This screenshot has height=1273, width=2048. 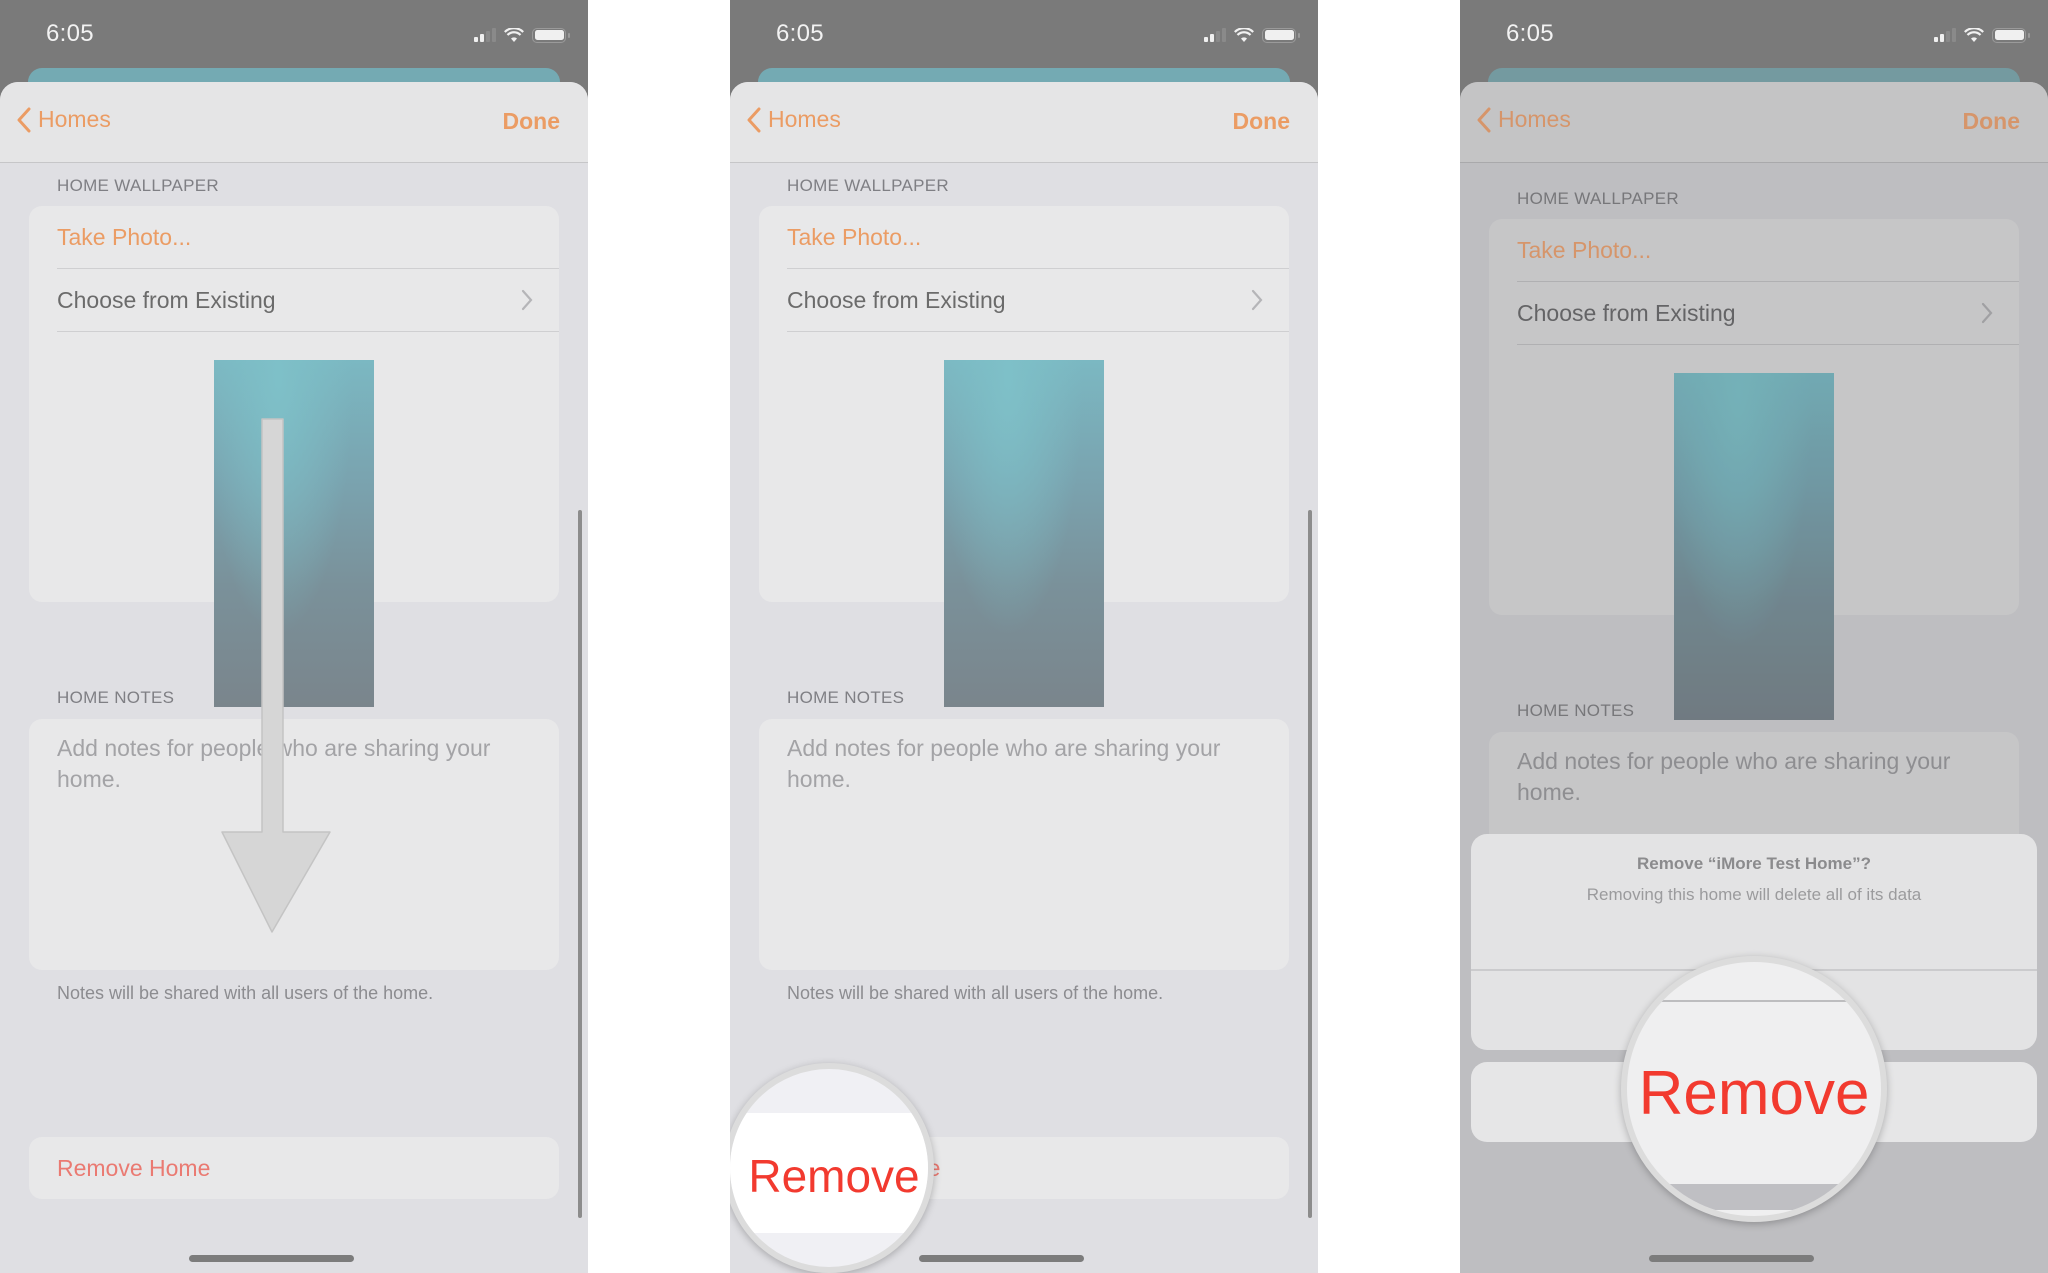 I want to click on magnified-gap, so click(x=1754, y=1197).